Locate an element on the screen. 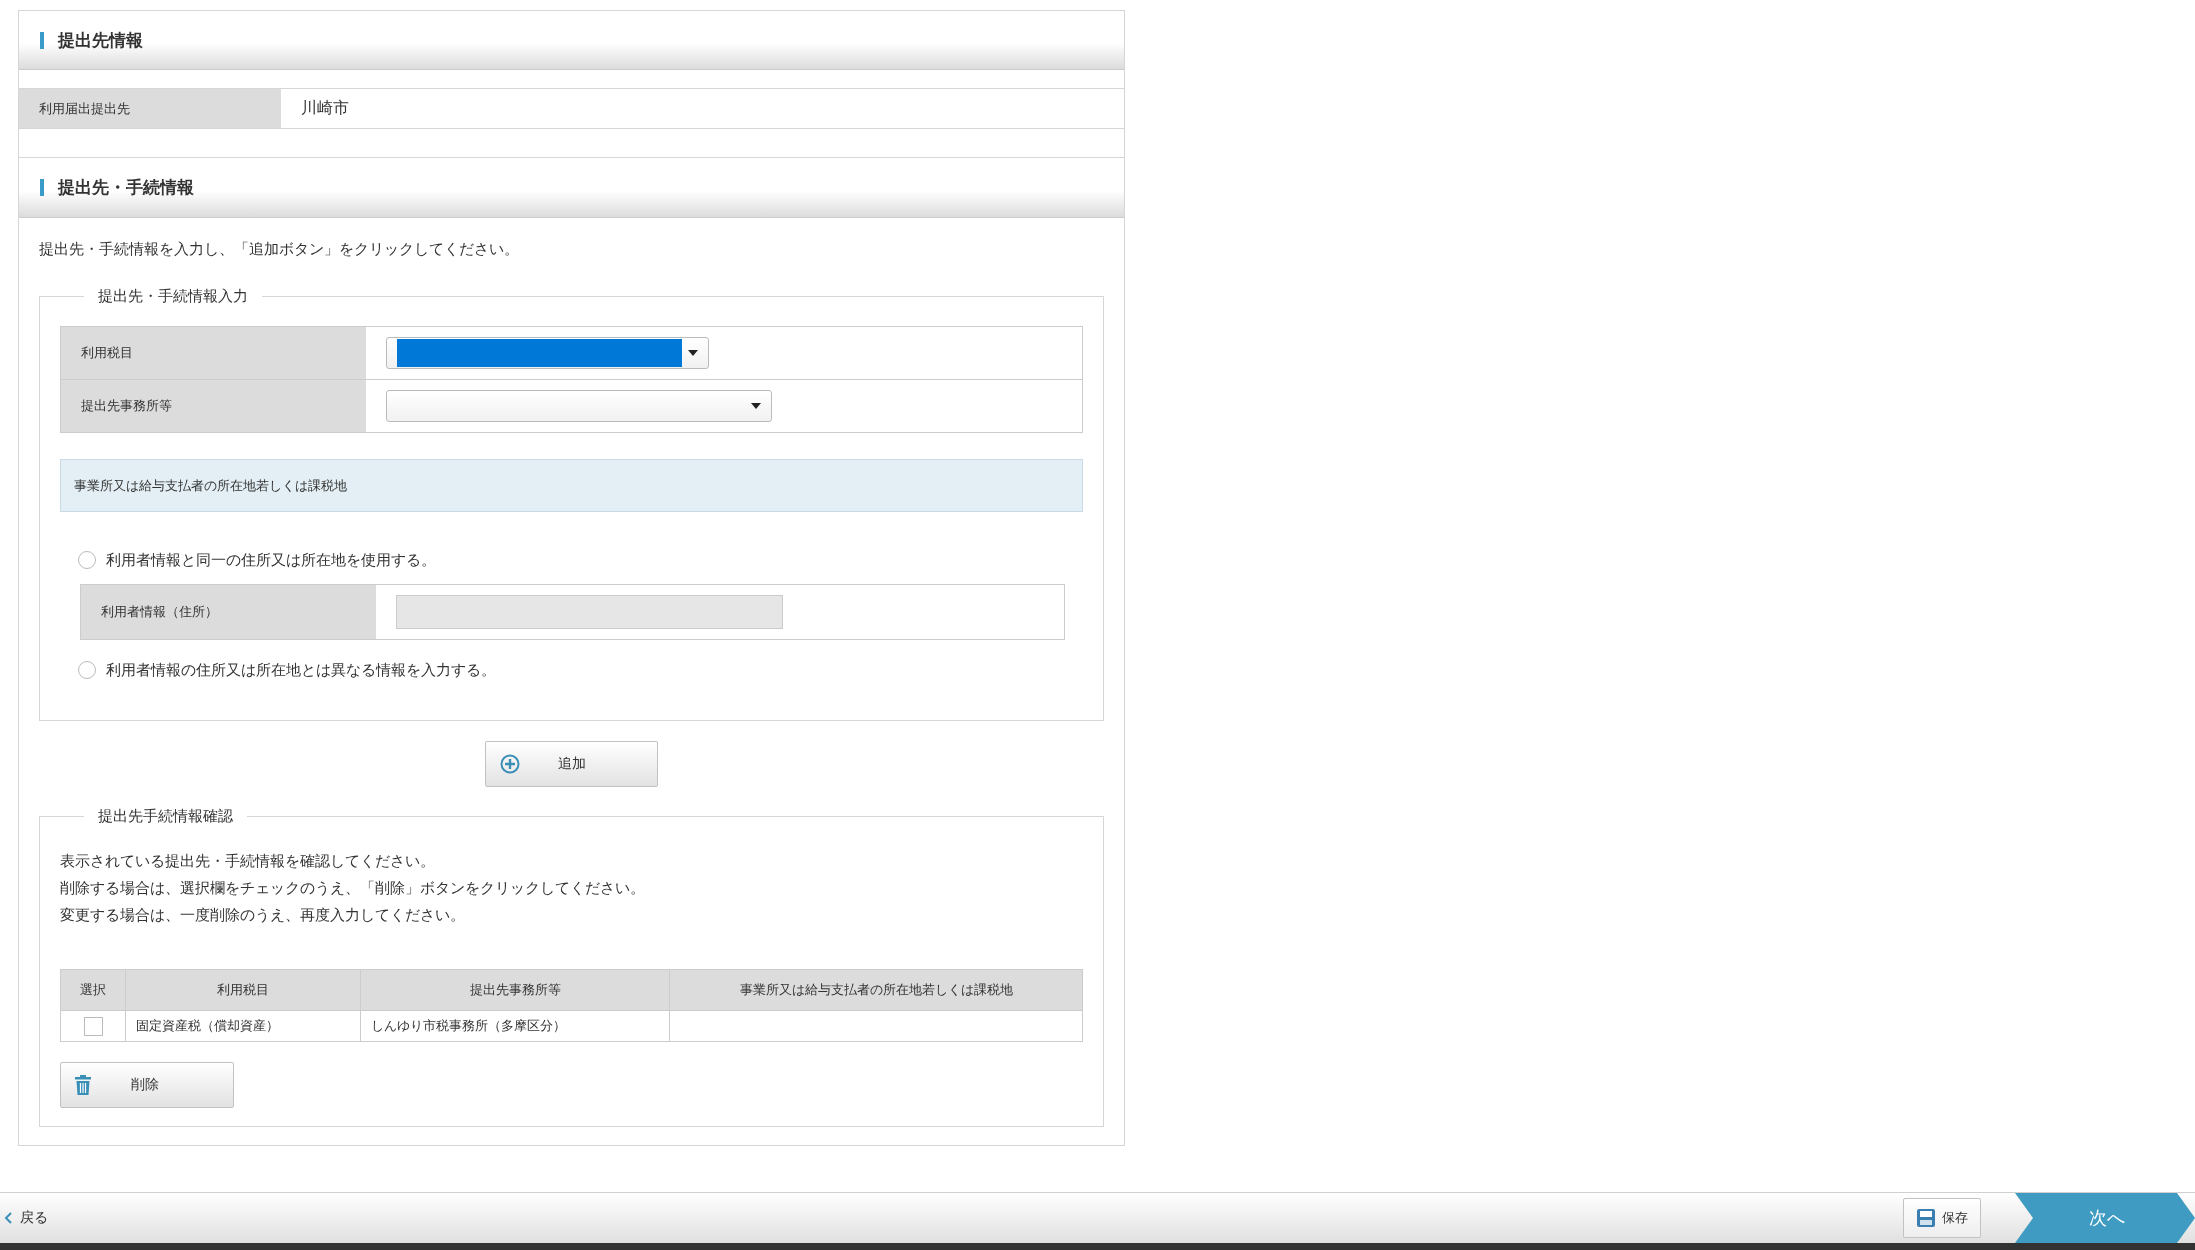 The width and height of the screenshot is (2195, 1250). instruction-text: 表示されている提出先・手続情報を確認してください。 is located at coordinates (248, 861).